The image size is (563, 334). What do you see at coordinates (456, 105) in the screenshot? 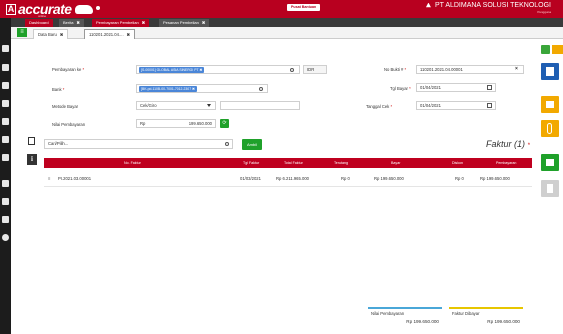
I see `tanggal-cek-field: 01/04/2021` at bounding box center [456, 105].